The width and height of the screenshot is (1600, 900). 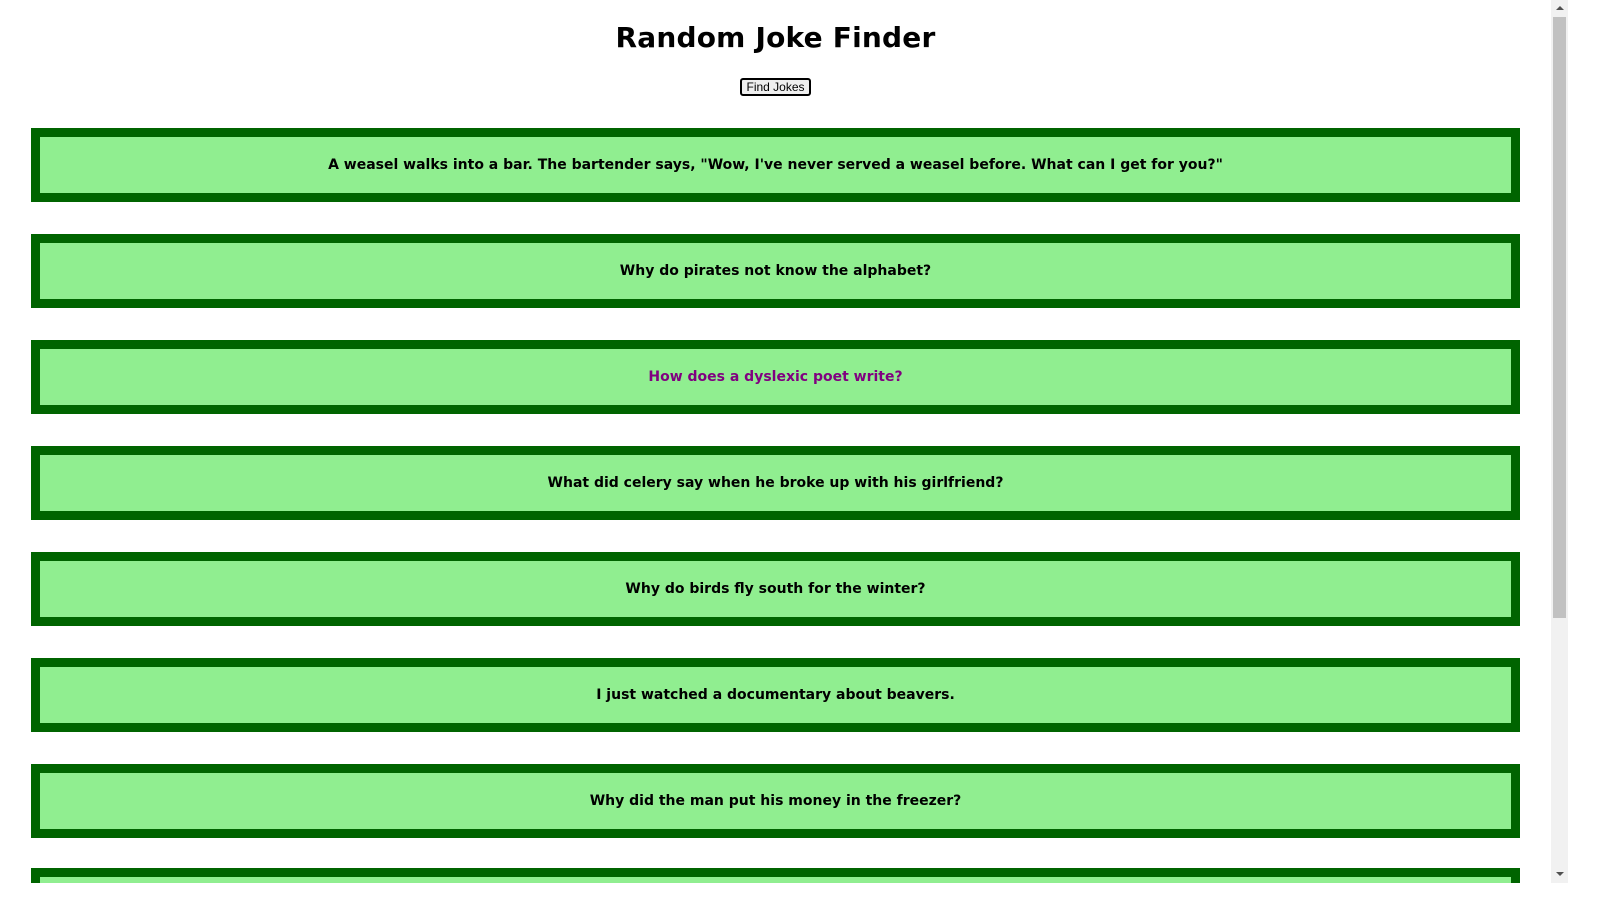 I want to click on joke-text: Why do birds fly south for the winter?, so click(x=775, y=589).